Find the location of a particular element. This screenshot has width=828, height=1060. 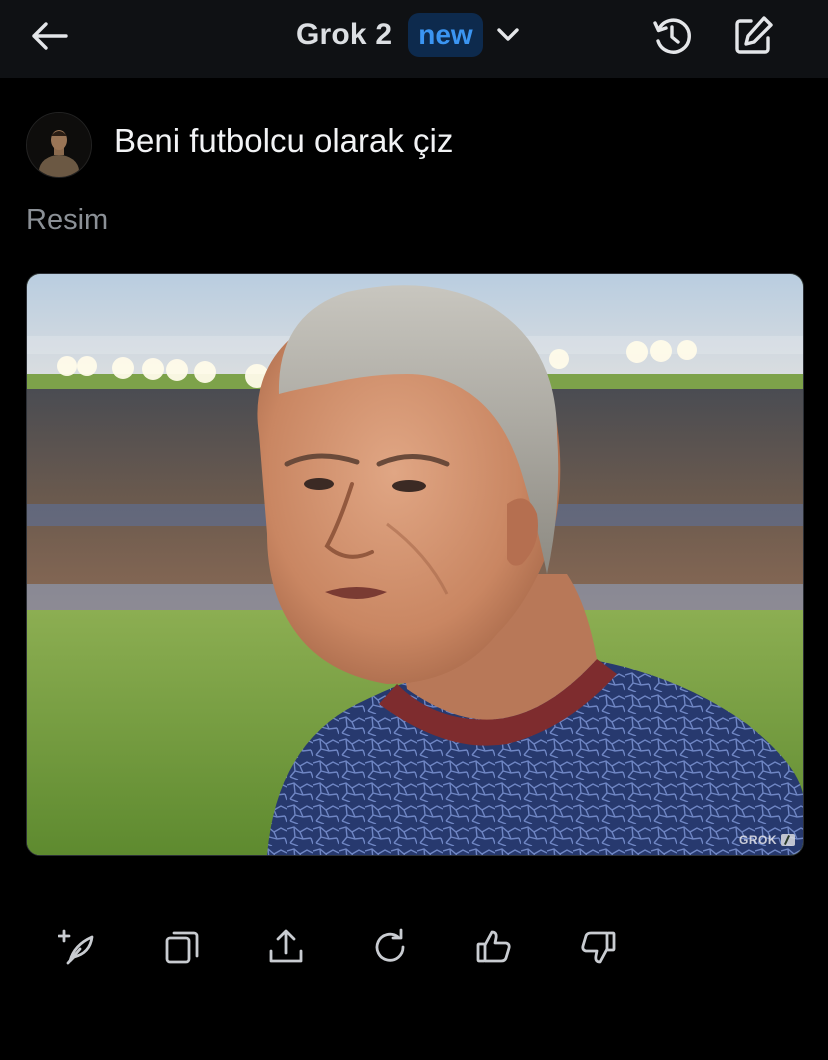

back-button is located at coordinates (49, 36).